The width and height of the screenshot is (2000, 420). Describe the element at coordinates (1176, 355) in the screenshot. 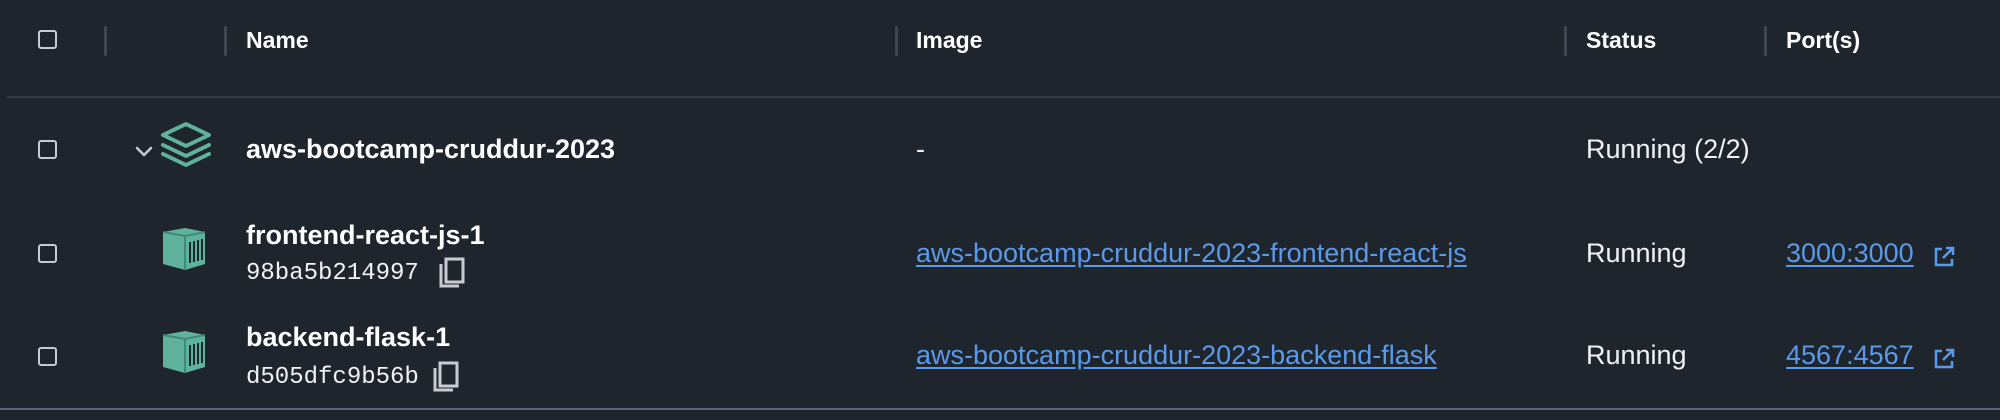

I see `image-link: aws-bootcamp-cruddur-2023-backend-flask` at that location.